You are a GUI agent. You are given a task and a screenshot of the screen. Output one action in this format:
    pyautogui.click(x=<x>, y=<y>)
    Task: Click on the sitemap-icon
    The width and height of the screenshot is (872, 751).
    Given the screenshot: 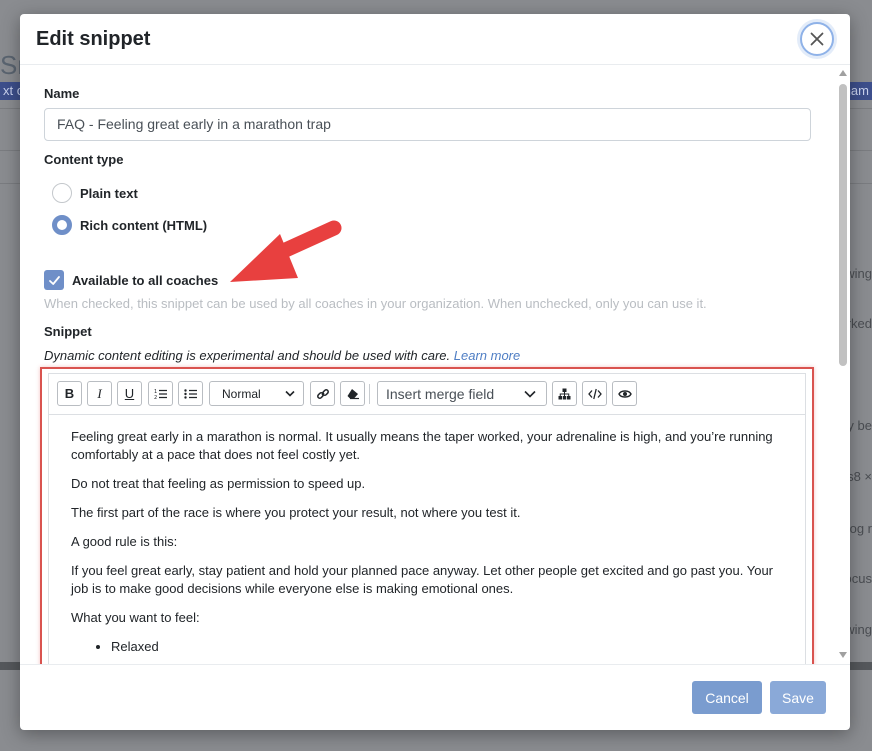 What is the action you would take?
    pyautogui.click(x=564, y=393)
    